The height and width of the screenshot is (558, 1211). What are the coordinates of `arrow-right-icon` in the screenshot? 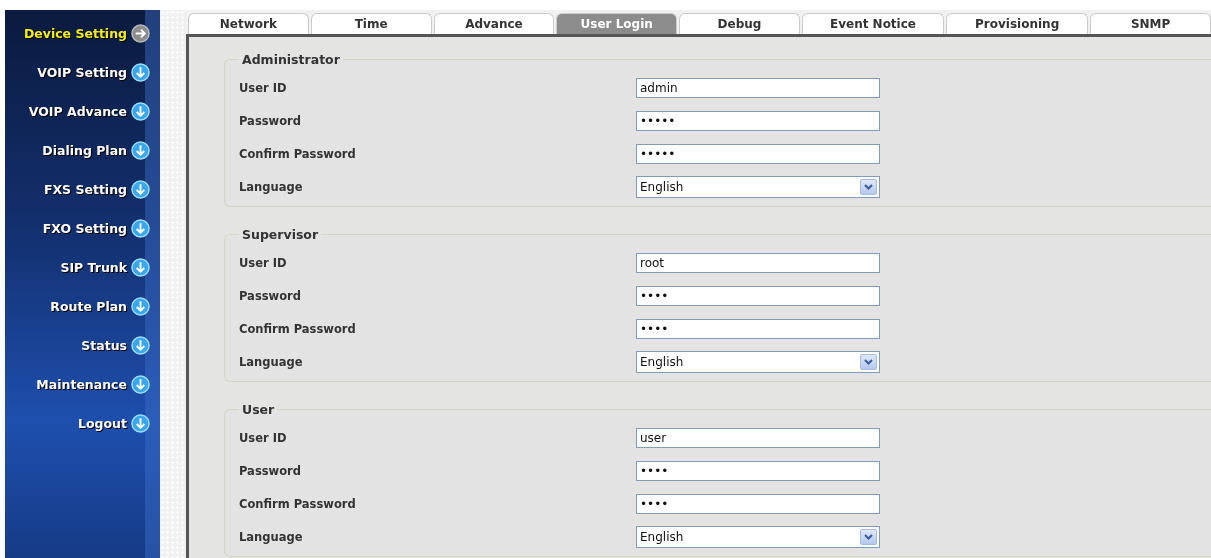 It's located at (140, 33).